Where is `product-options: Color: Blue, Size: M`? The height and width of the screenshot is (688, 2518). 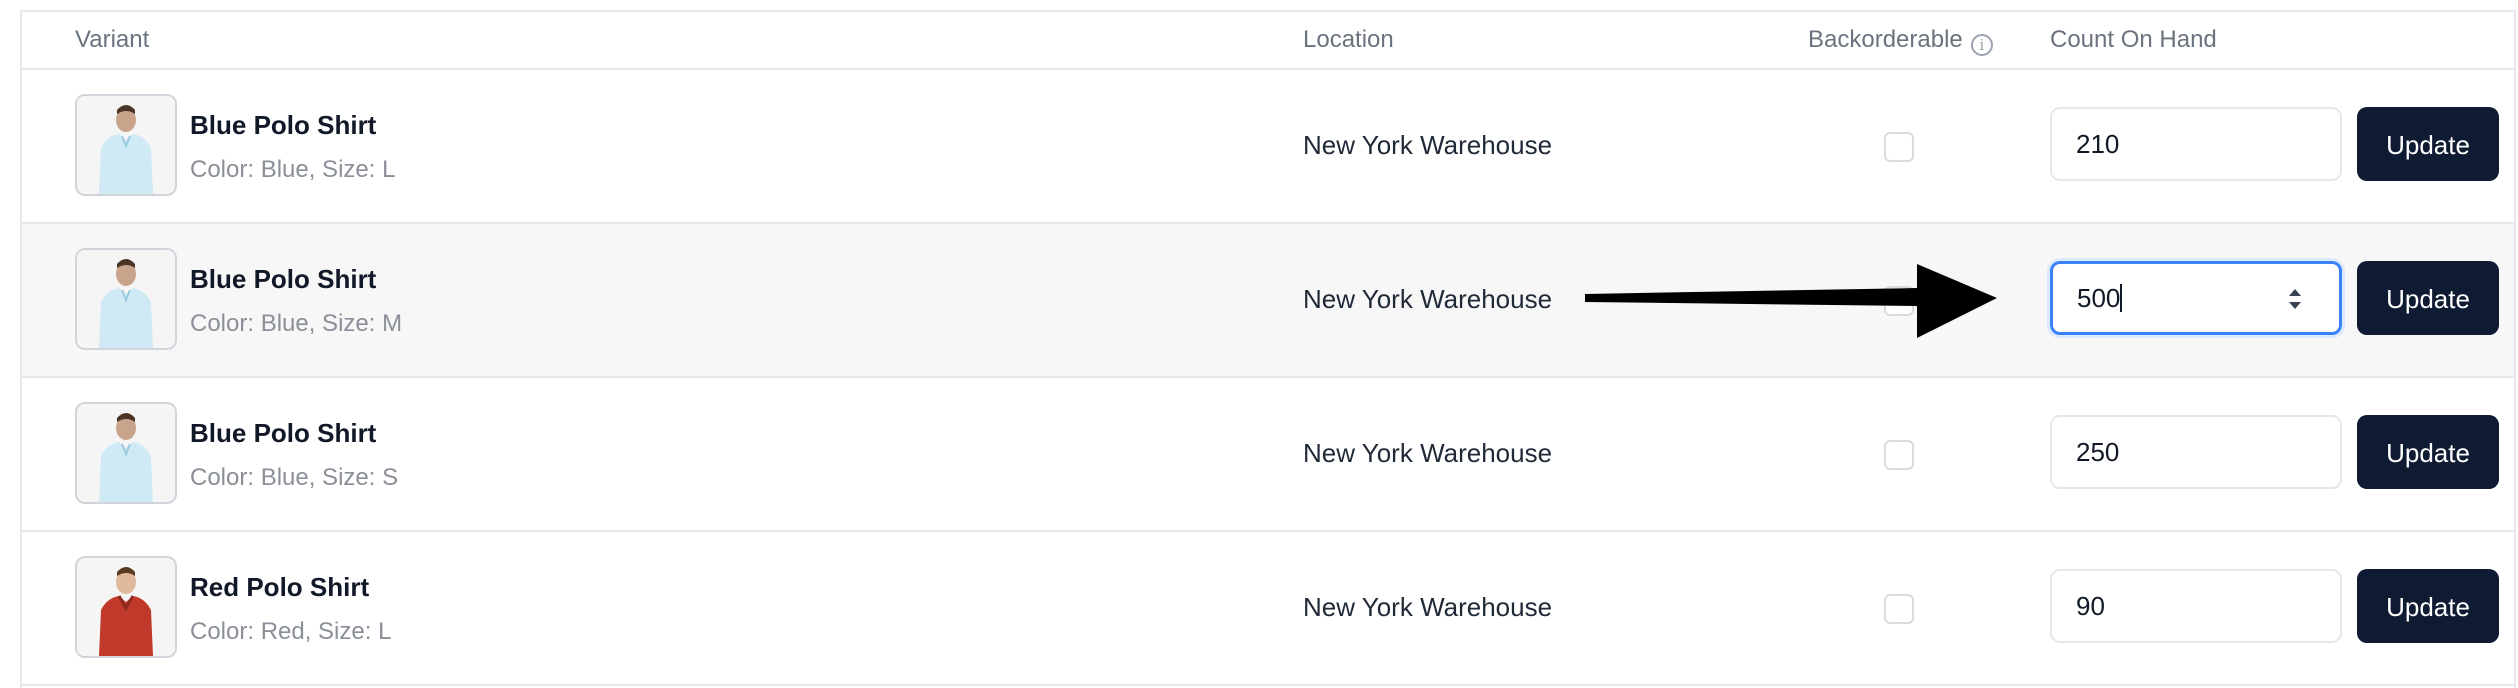
product-options: Color: Blue, Size: M is located at coordinates (296, 323).